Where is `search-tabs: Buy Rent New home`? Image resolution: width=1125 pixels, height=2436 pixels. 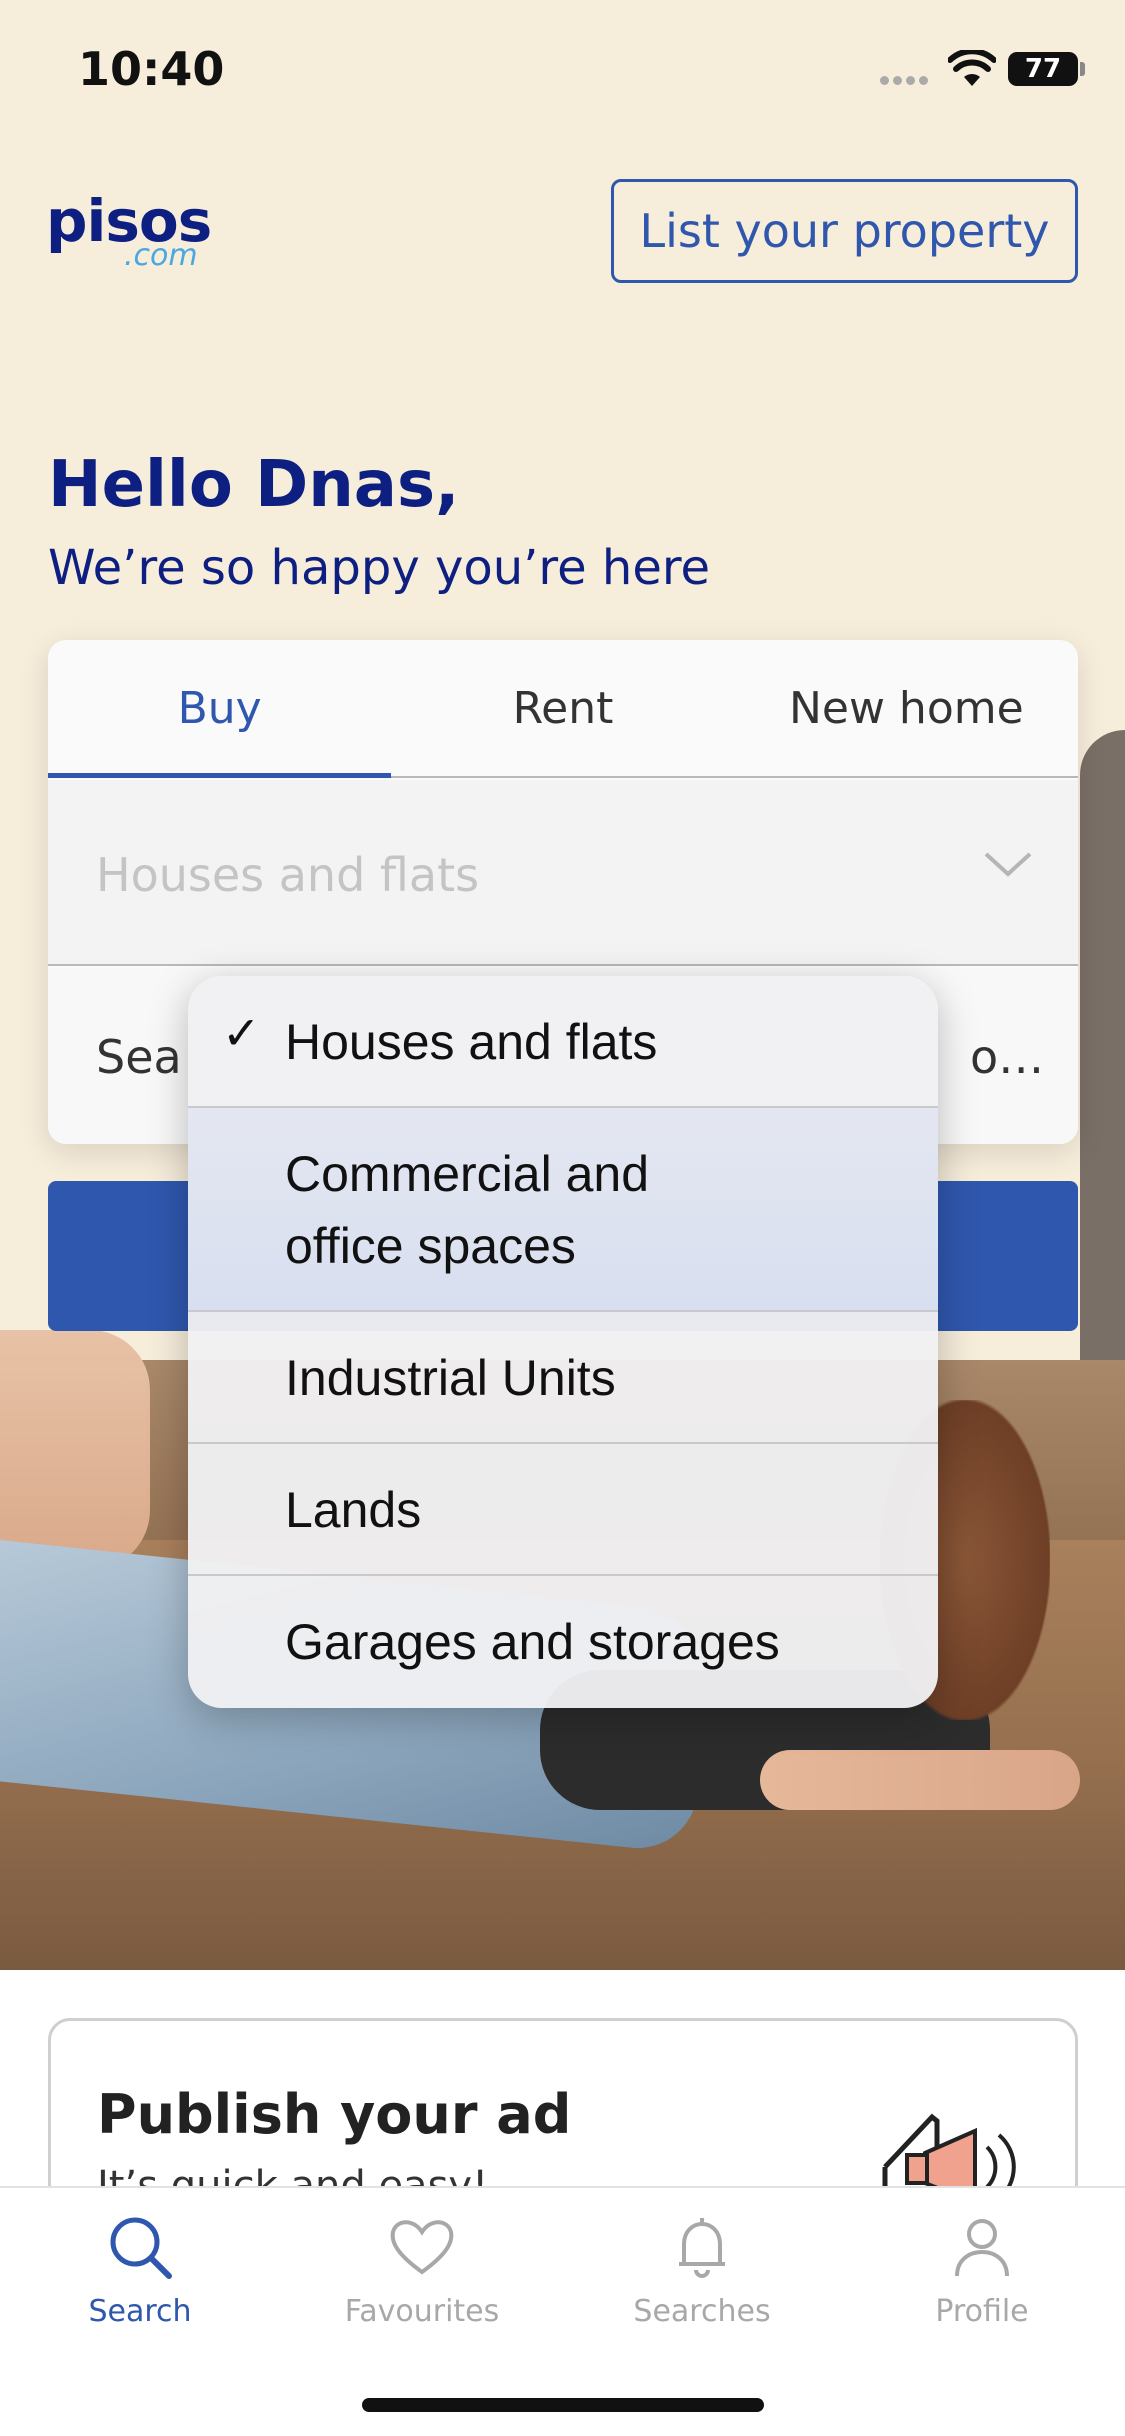 search-tabs: Buy Rent New home is located at coordinates (563, 709).